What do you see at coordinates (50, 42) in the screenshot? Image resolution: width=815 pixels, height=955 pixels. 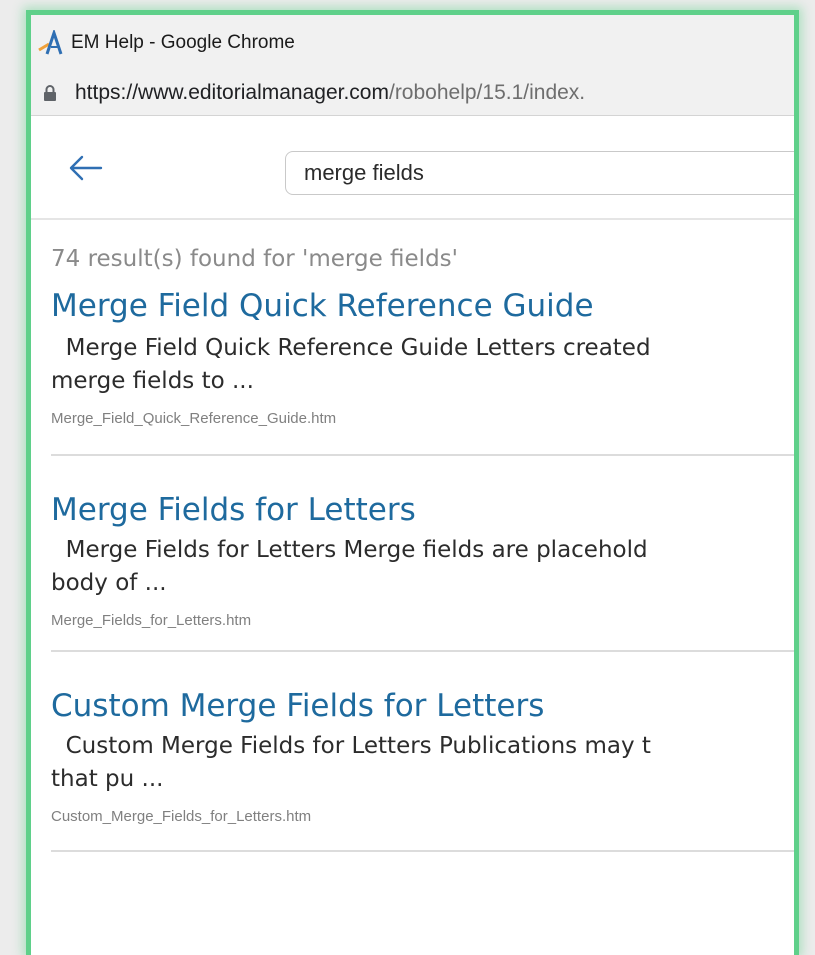 I see `editorial-manager-logo-icon` at bounding box center [50, 42].